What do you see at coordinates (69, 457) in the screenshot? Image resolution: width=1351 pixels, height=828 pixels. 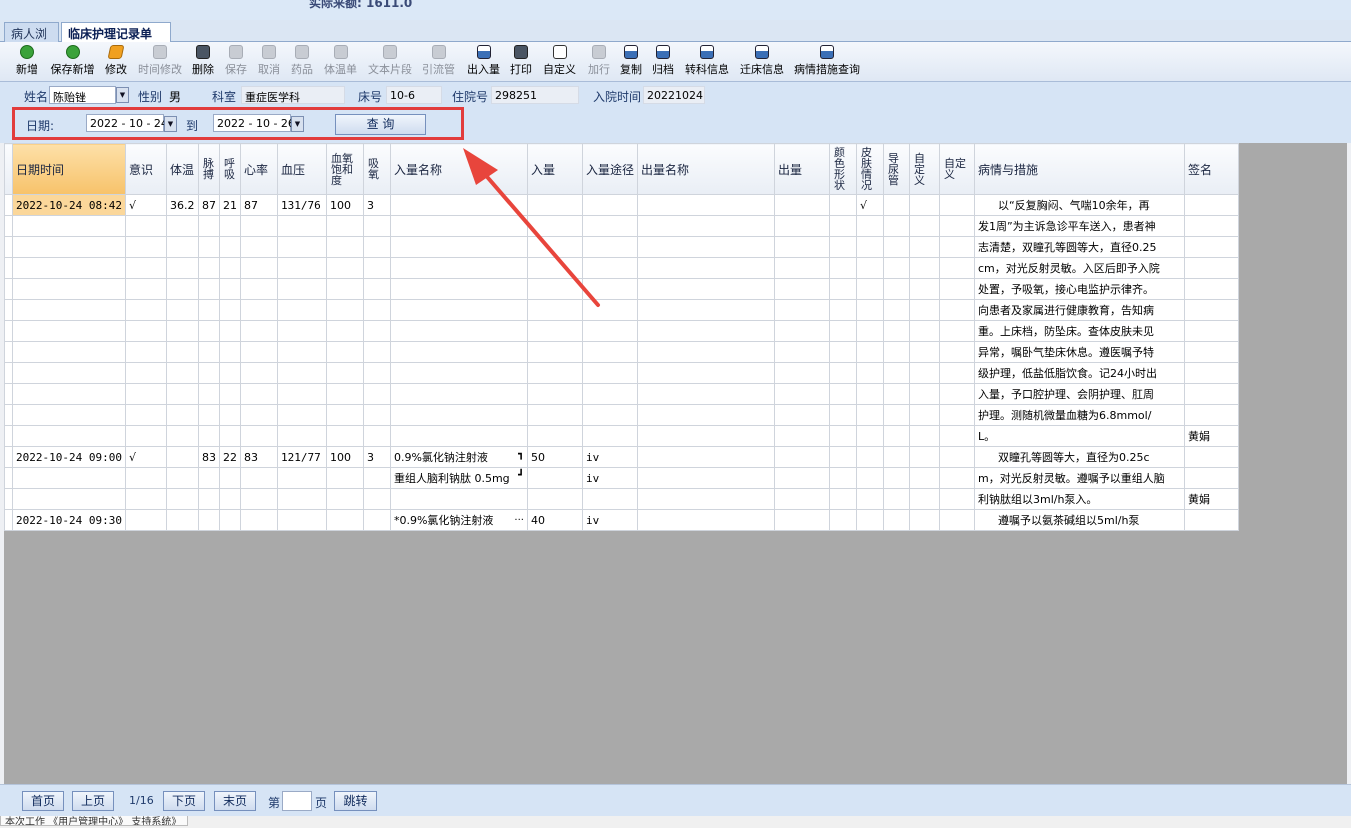 I see `table-cell: 2022-10-24 09:00` at bounding box center [69, 457].